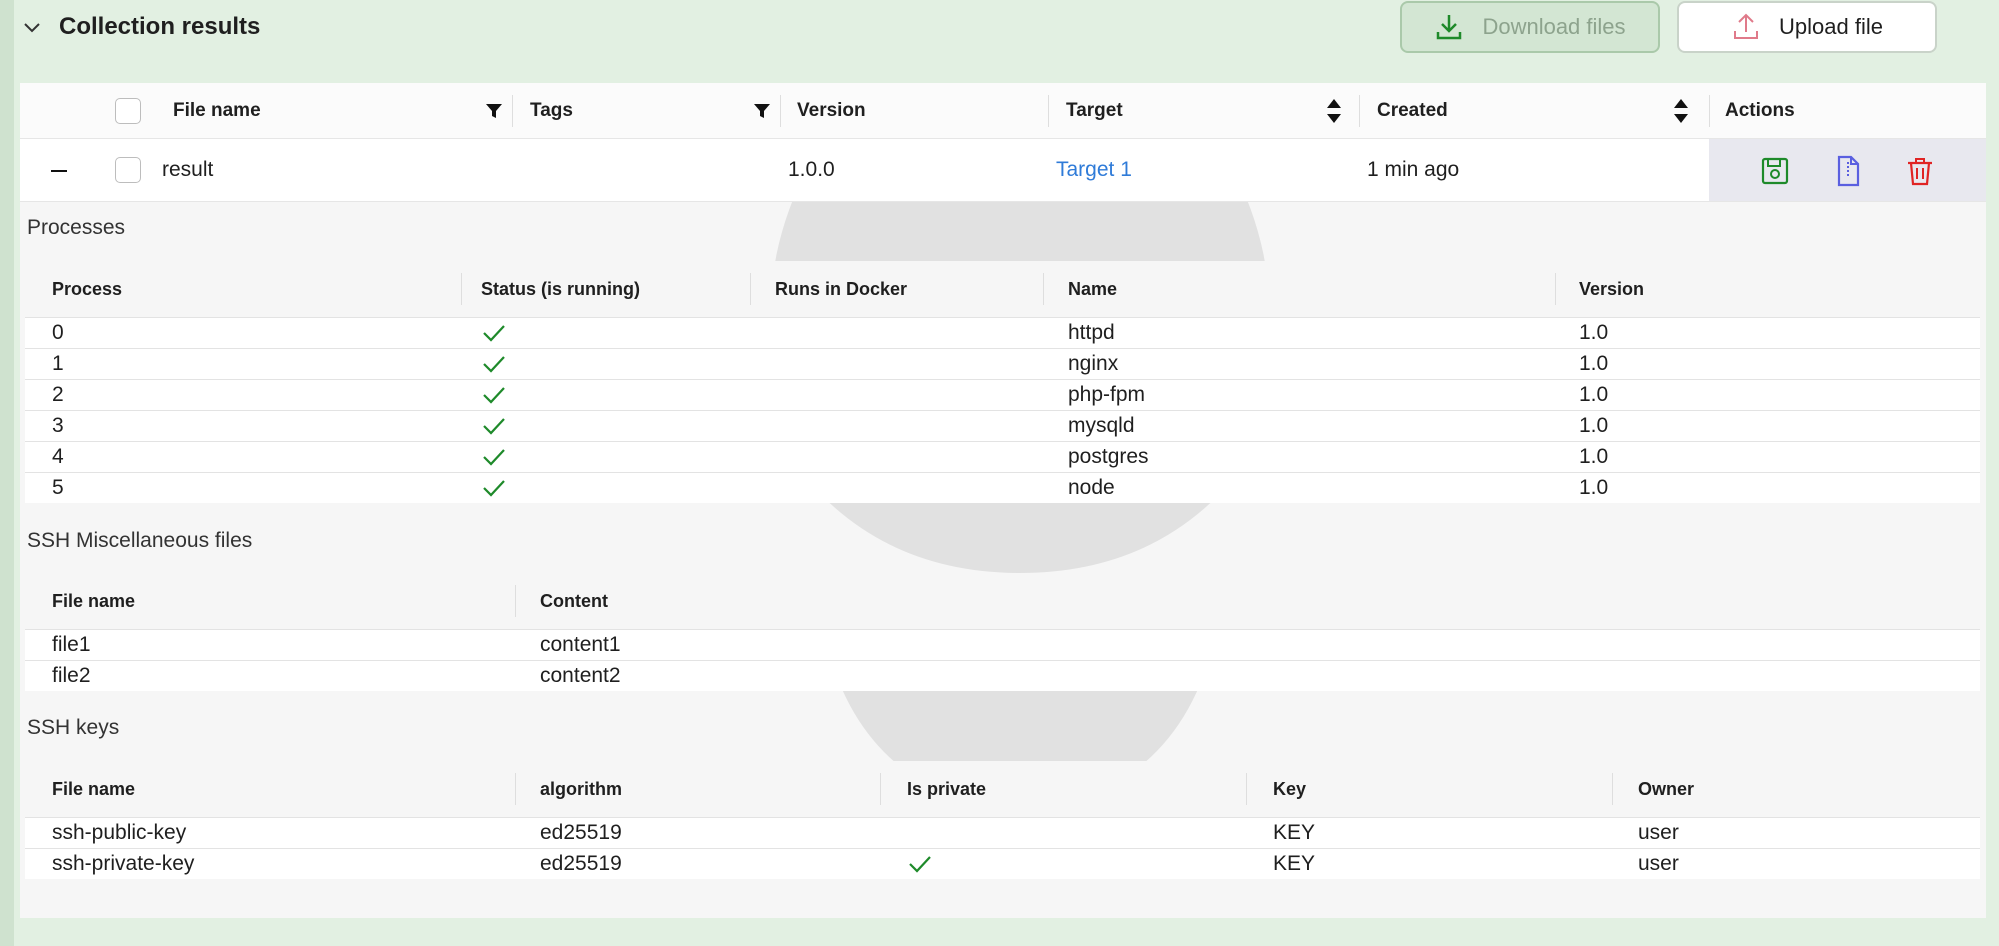  What do you see at coordinates (119, 832) in the screenshot?
I see `file-name-cell: ssh-public-key` at bounding box center [119, 832].